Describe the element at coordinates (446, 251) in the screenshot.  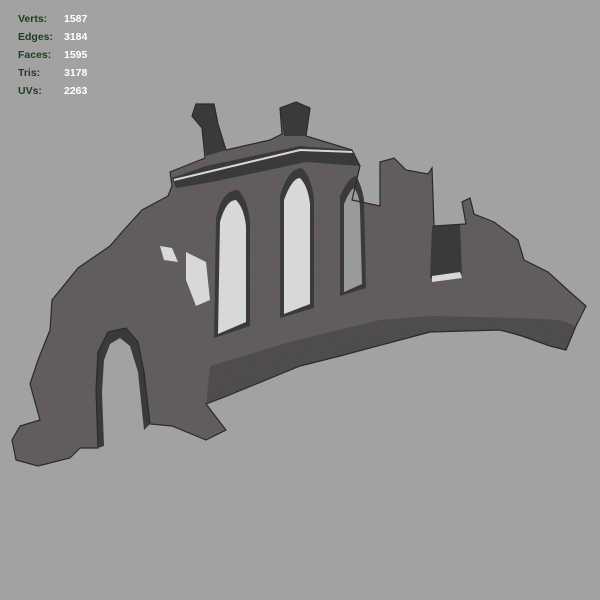
I see `broken-window-recess` at that location.